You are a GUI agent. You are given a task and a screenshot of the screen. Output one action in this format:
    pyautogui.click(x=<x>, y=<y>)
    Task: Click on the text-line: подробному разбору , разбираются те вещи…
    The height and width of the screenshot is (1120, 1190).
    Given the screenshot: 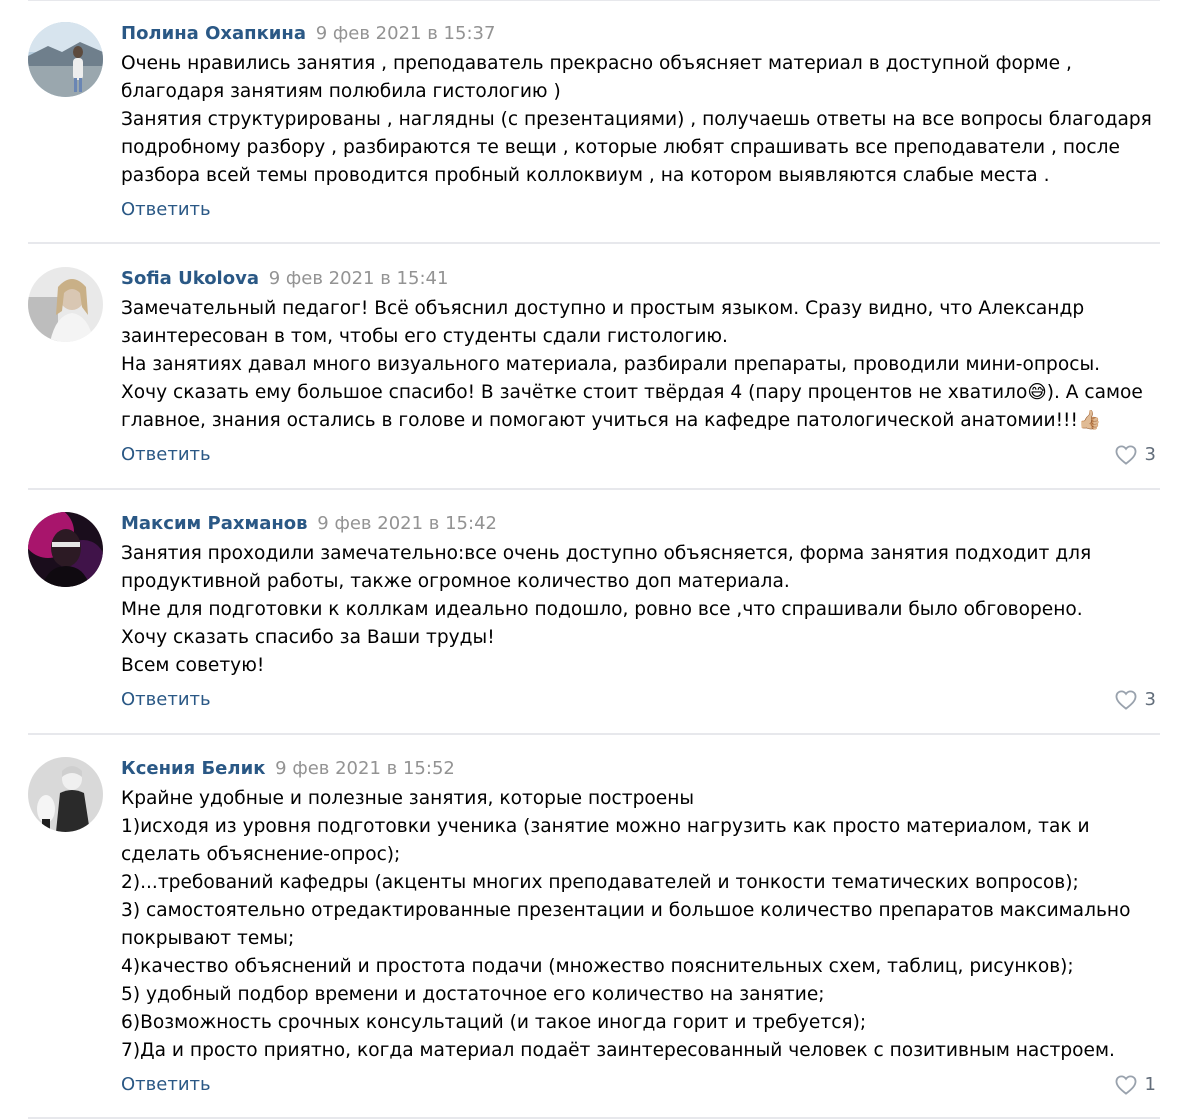 What is the action you would take?
    pyautogui.click(x=620, y=147)
    